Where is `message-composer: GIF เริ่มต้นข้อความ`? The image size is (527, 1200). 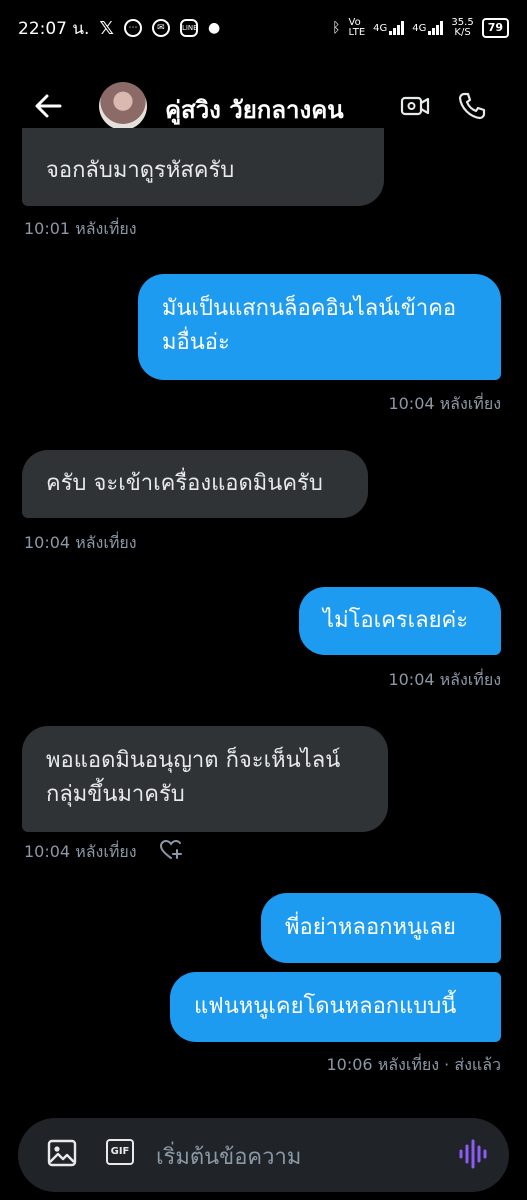 message-composer: GIF เริ่มต้นข้อความ is located at coordinates (263, 1155).